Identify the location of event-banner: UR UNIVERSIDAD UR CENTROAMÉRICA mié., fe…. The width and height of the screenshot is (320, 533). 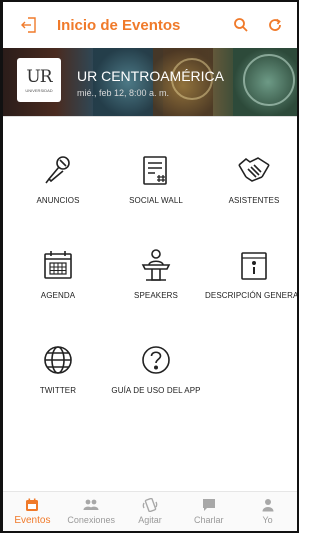
(150, 82).